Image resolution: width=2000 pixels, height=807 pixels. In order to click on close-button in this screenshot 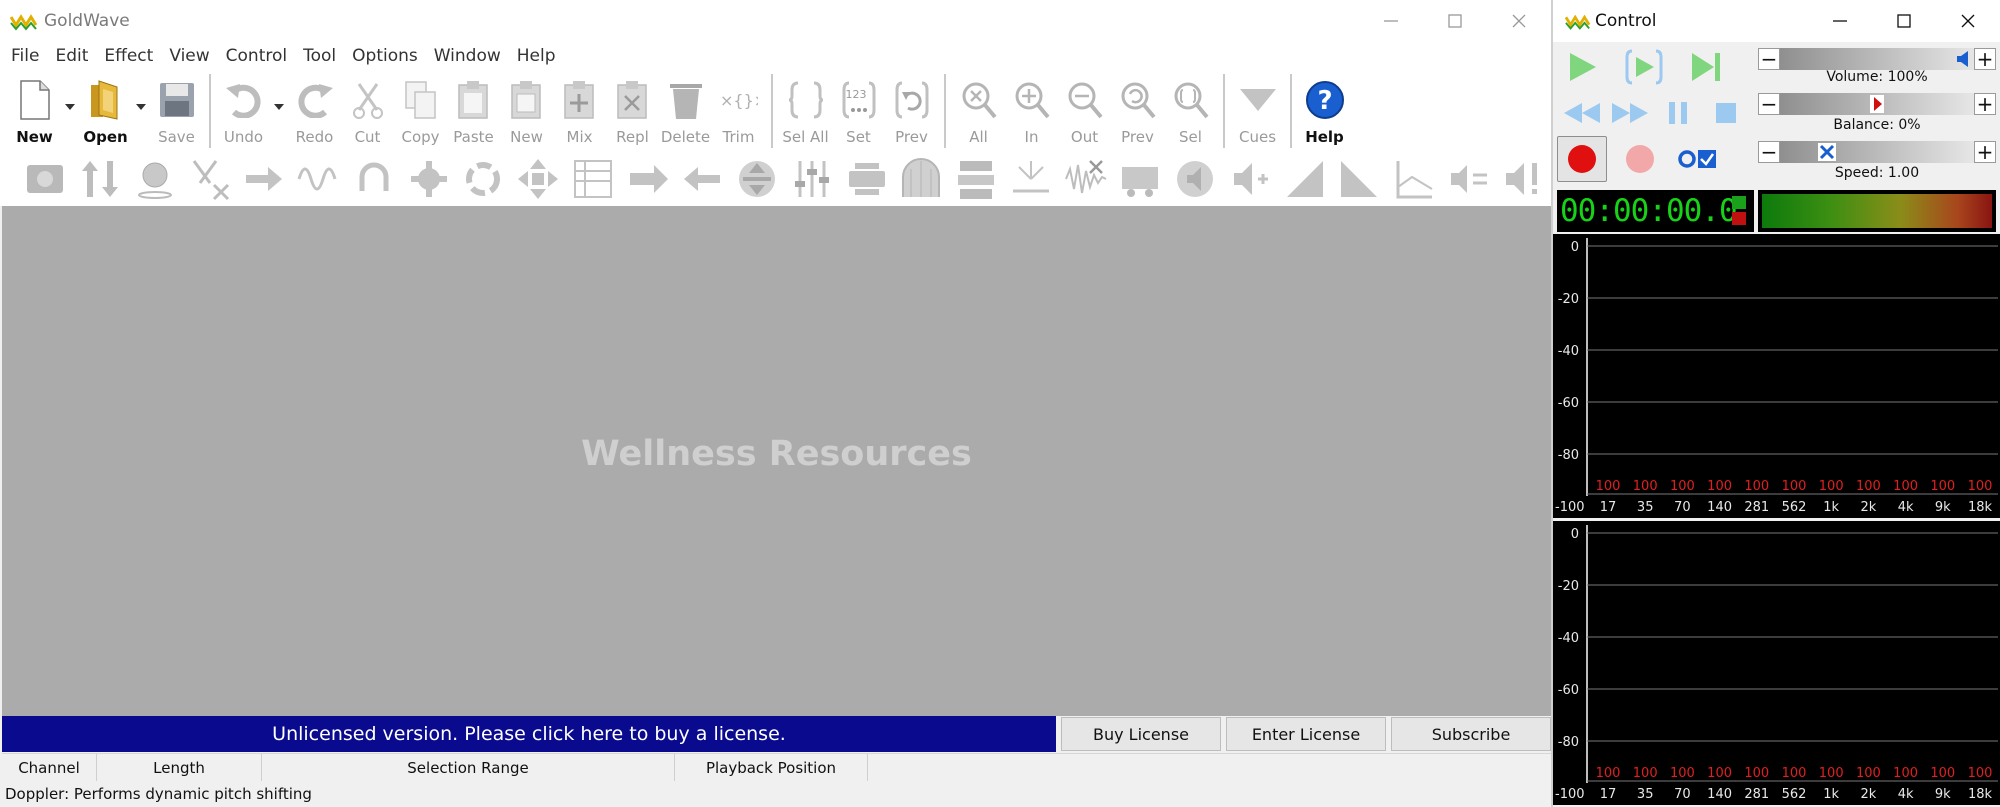, I will do `click(1519, 21)`.